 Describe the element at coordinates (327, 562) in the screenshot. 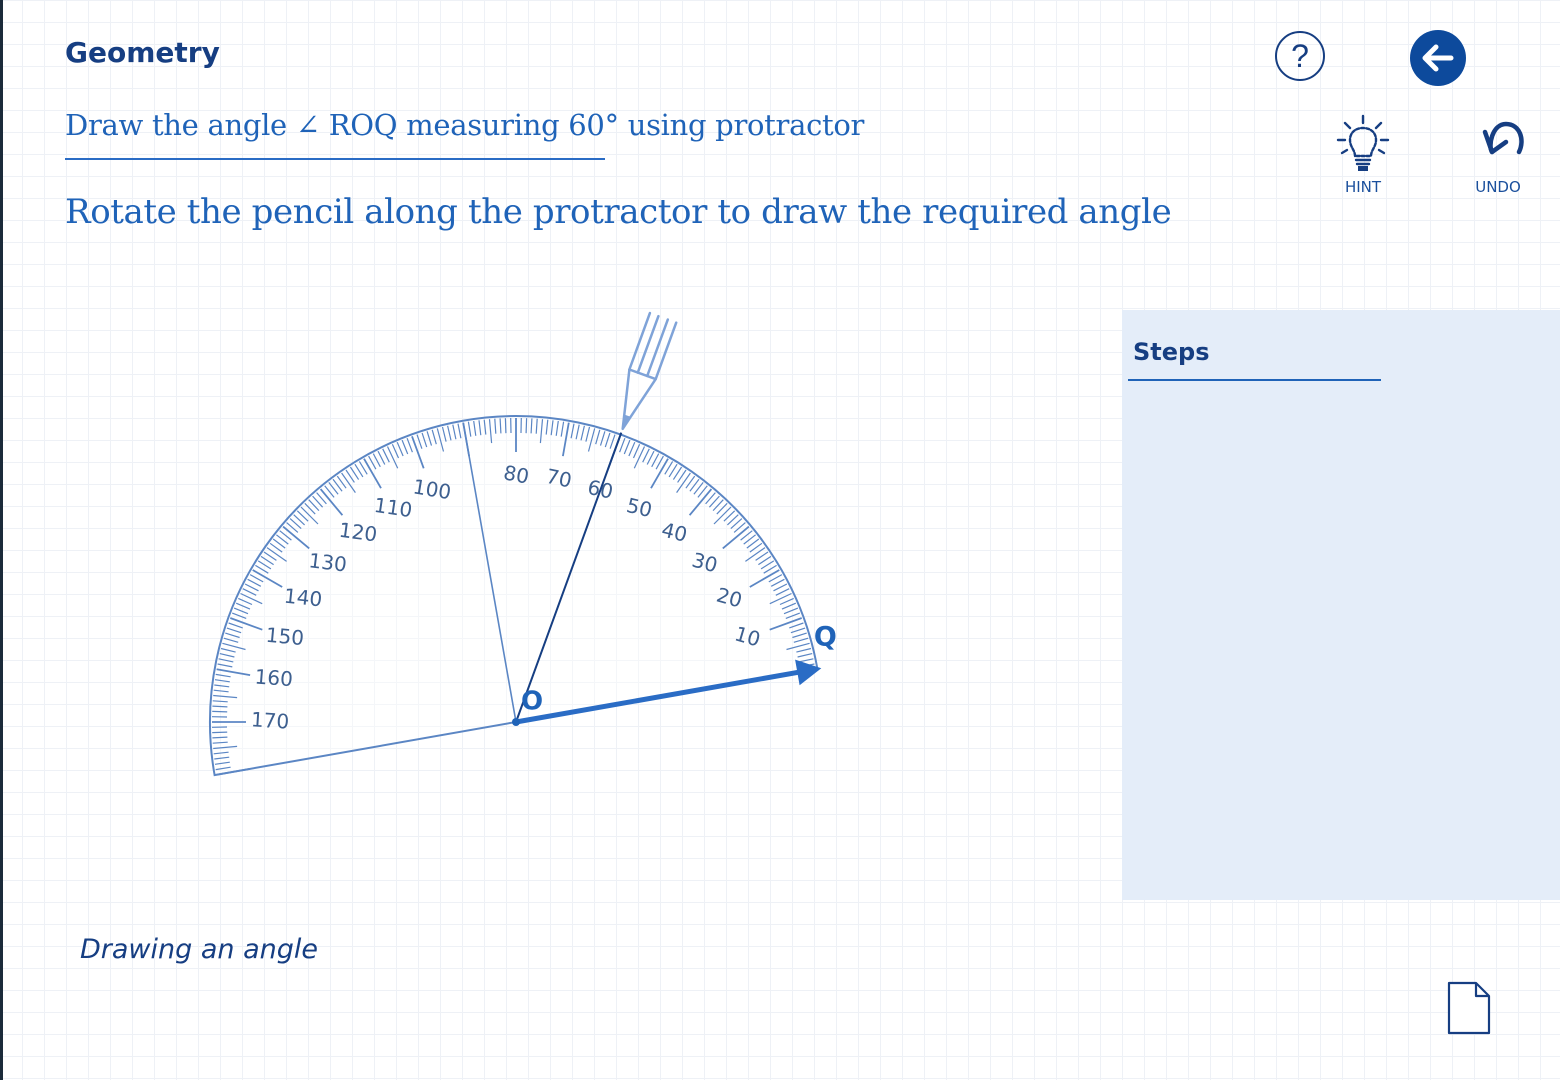

I see `protractor-scale-label: 130` at that location.